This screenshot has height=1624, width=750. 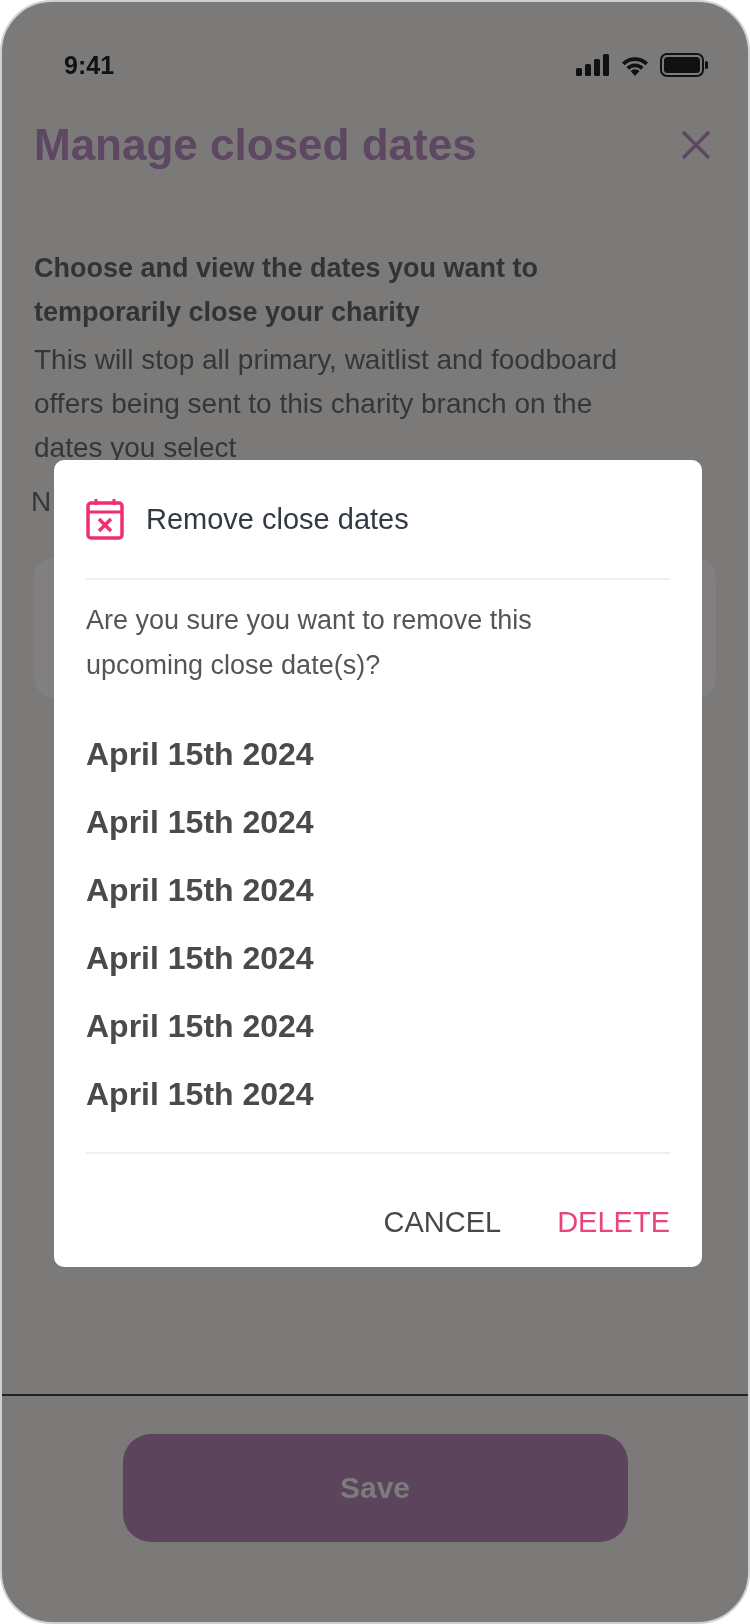 I want to click on dialog-title: Remove close dates, so click(x=277, y=519).